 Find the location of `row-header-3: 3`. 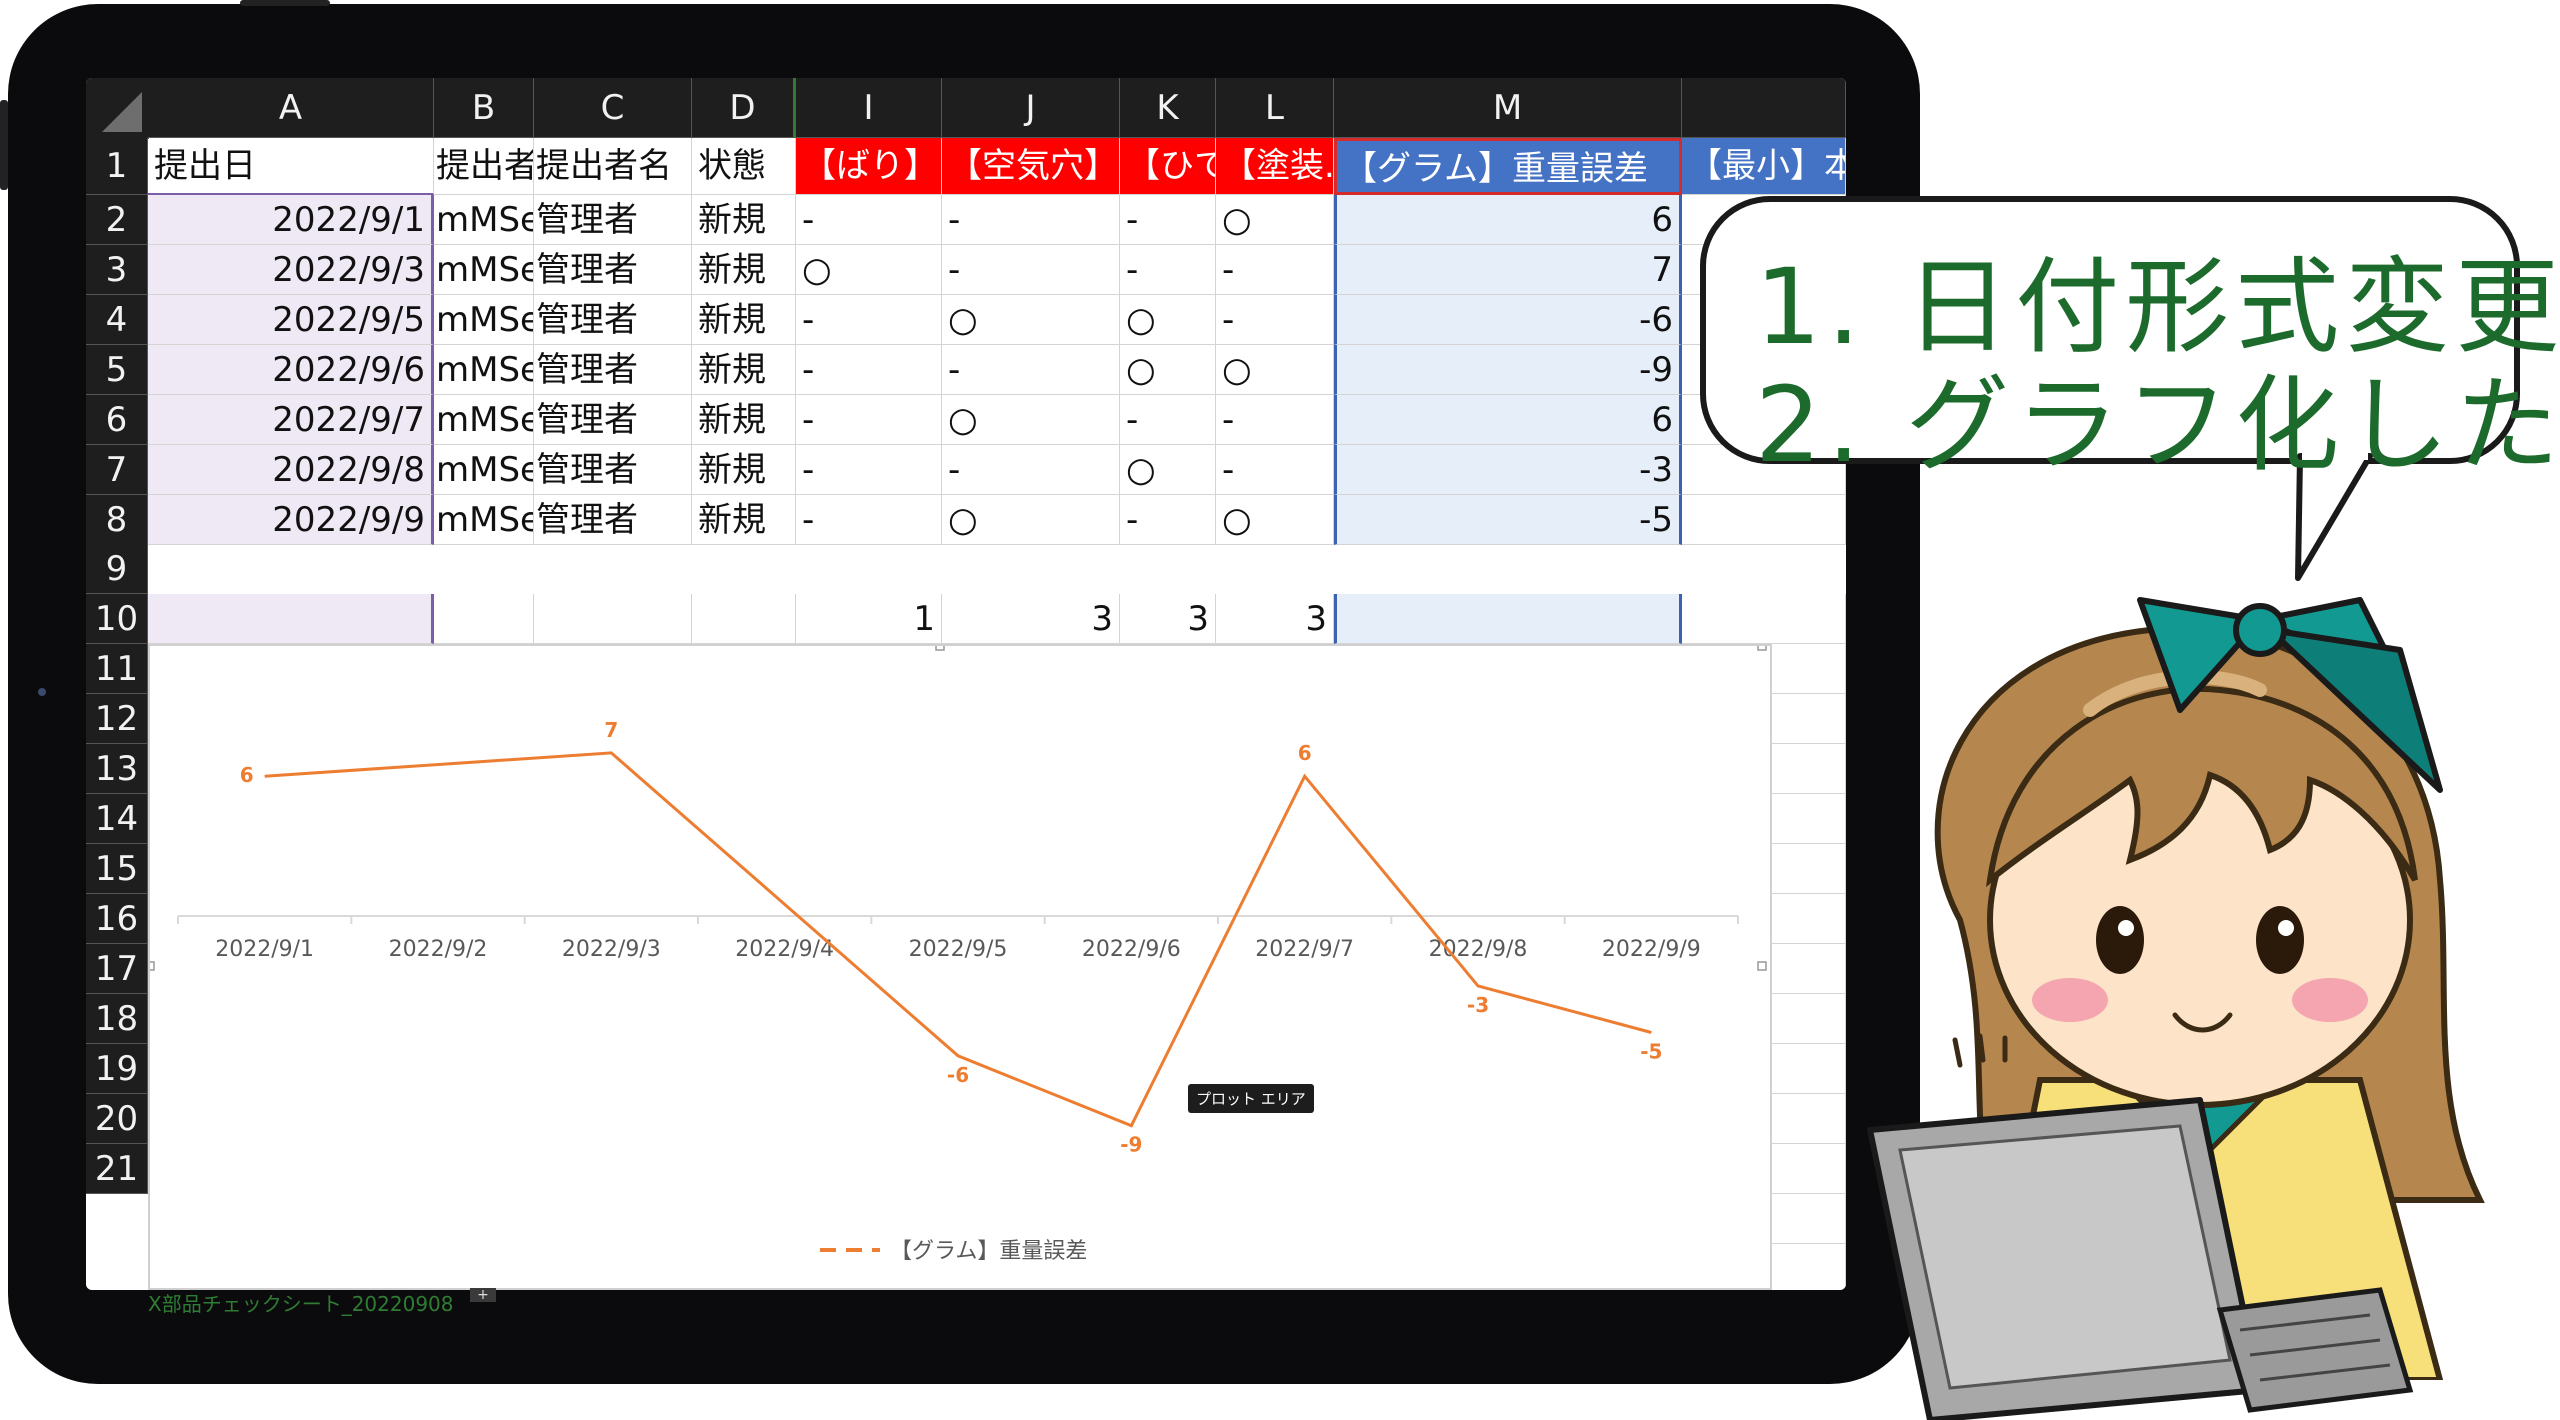

row-header-3: 3 is located at coordinates (117, 270).